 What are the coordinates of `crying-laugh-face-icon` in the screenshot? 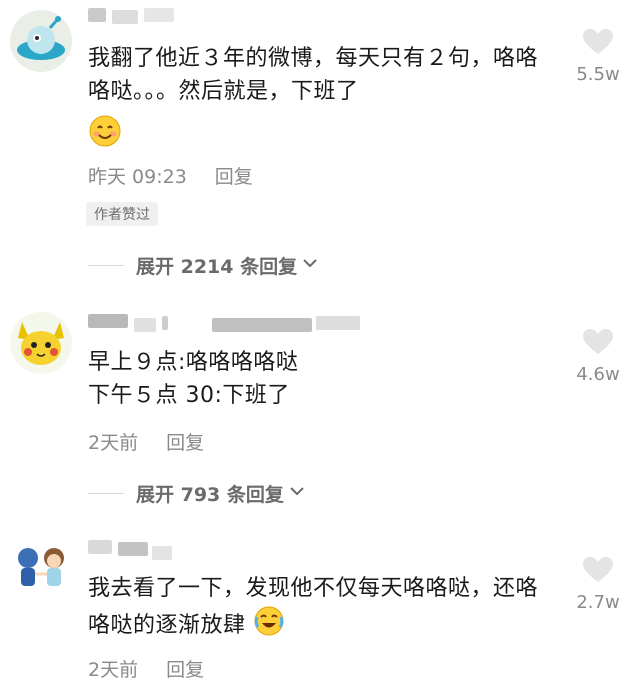 It's located at (269, 626).